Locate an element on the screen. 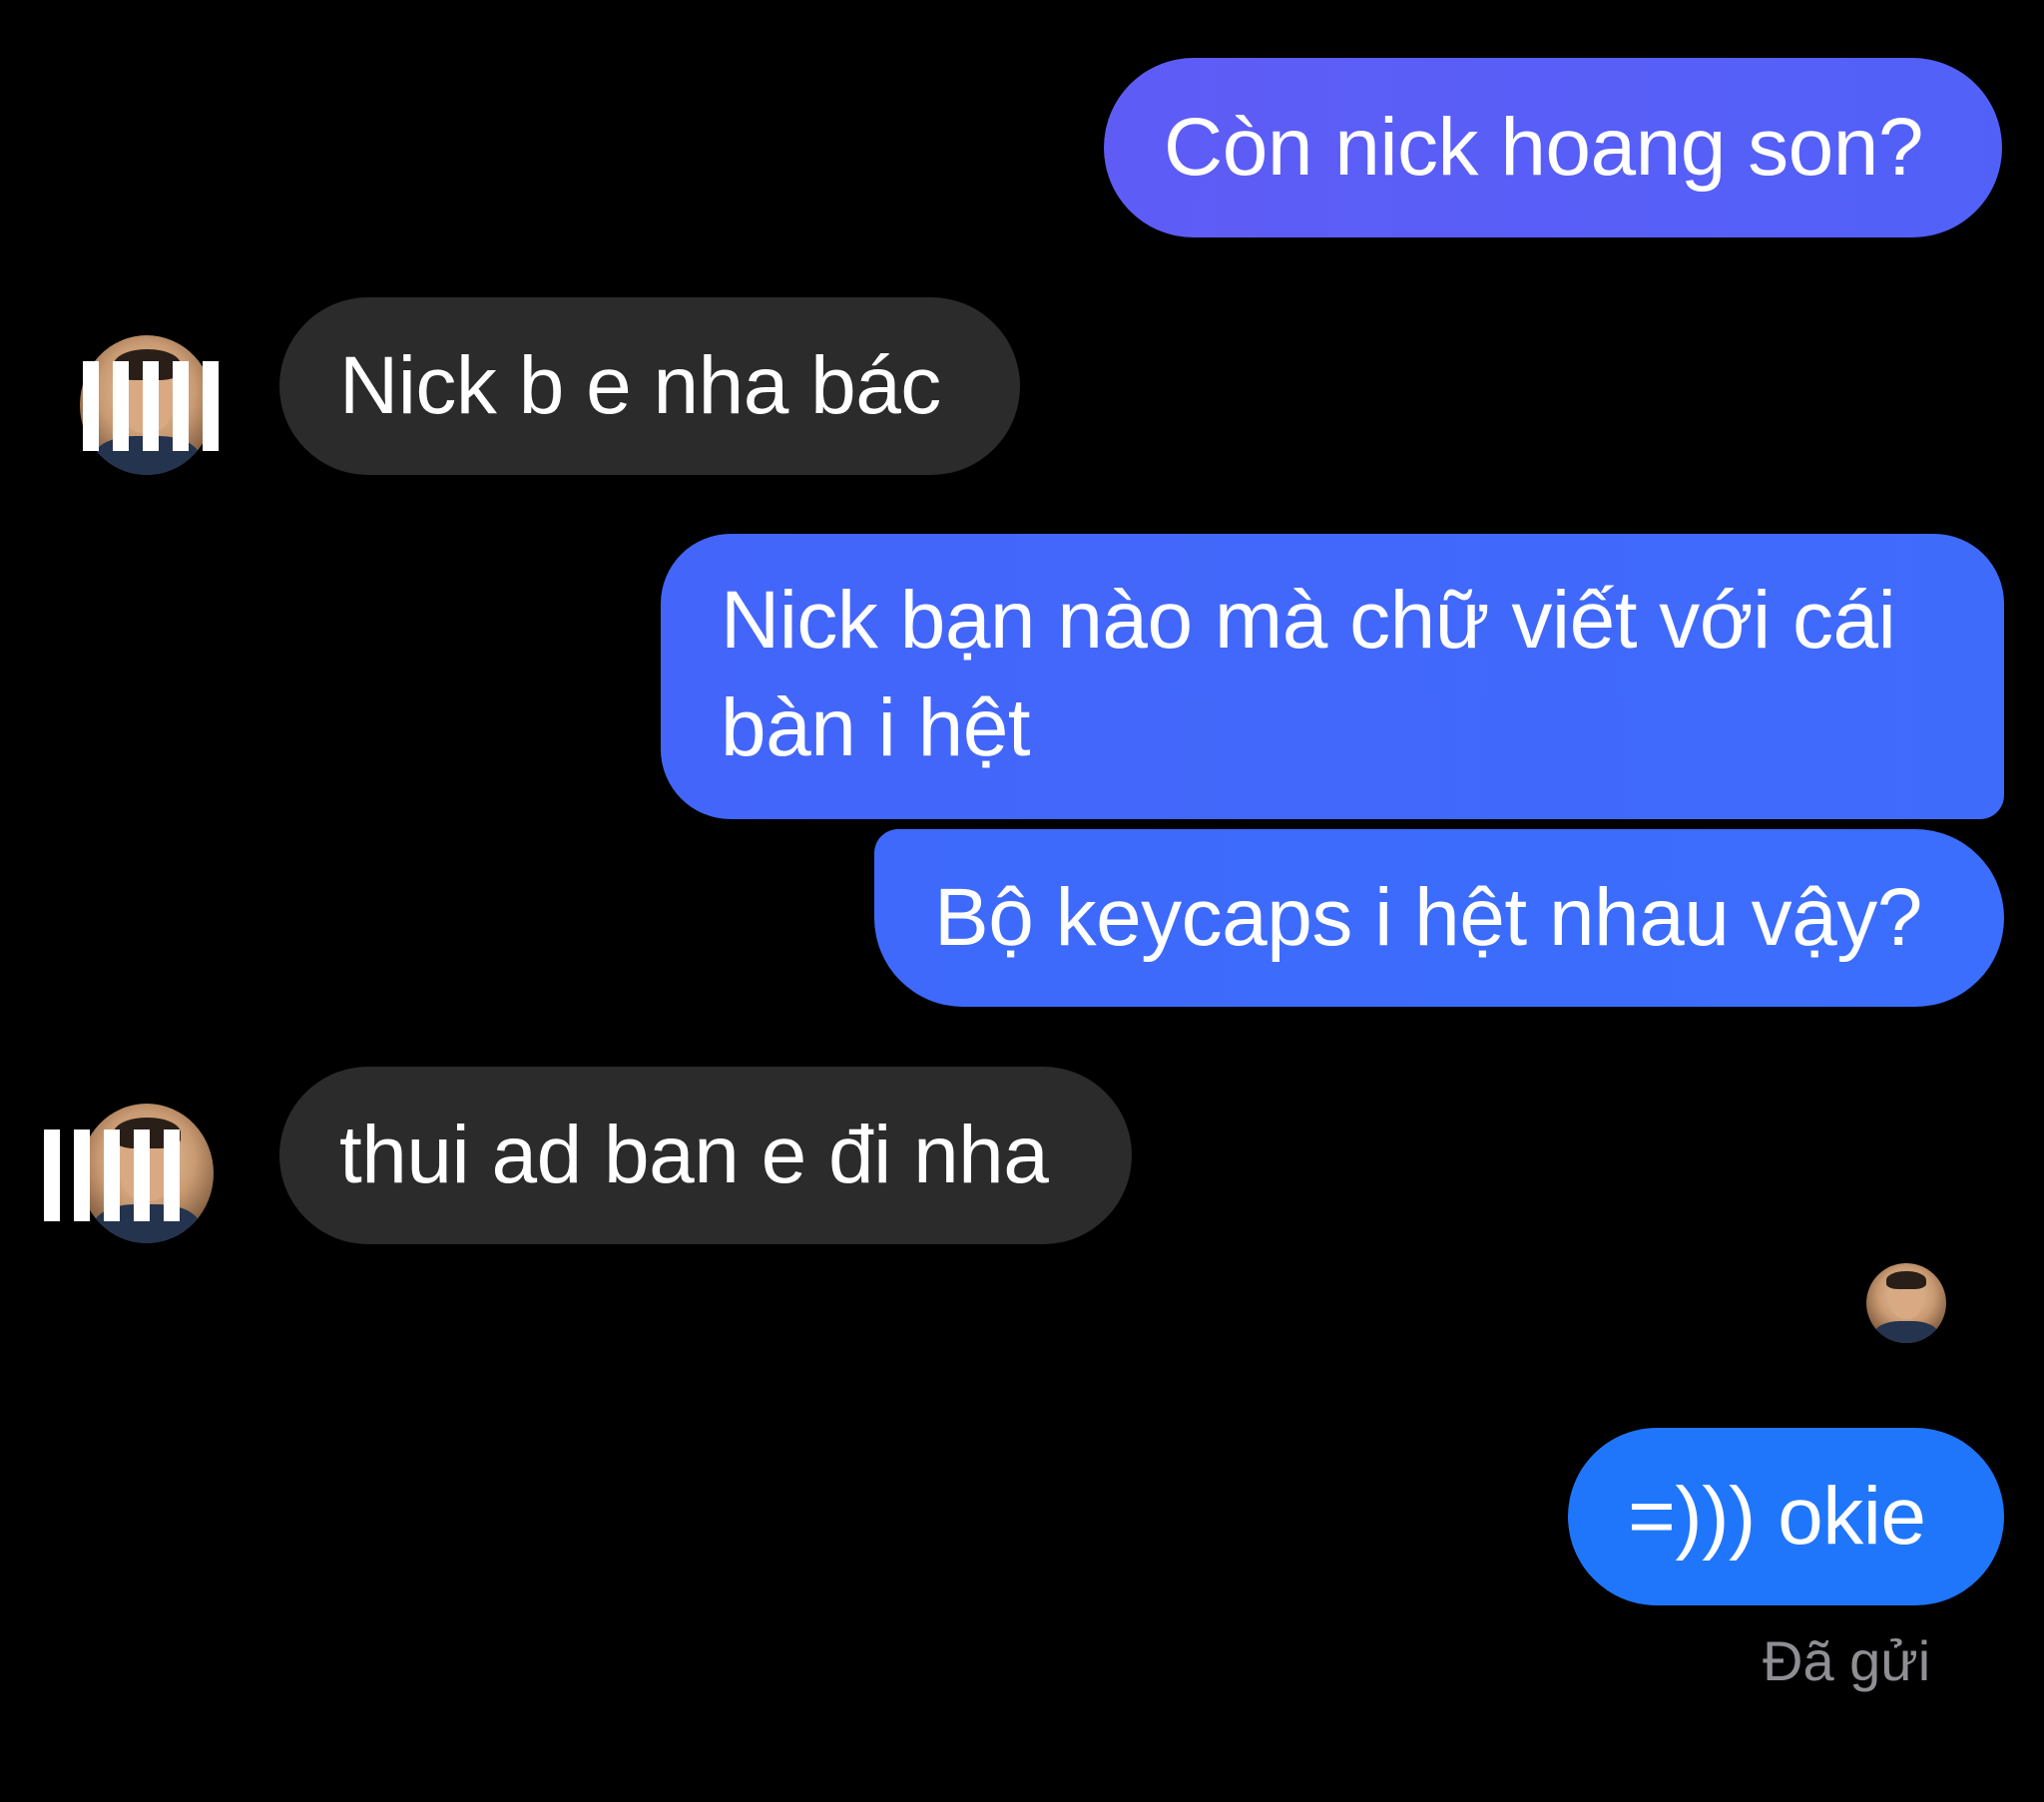  message-text: Nick b e nha bác is located at coordinates (640, 385).